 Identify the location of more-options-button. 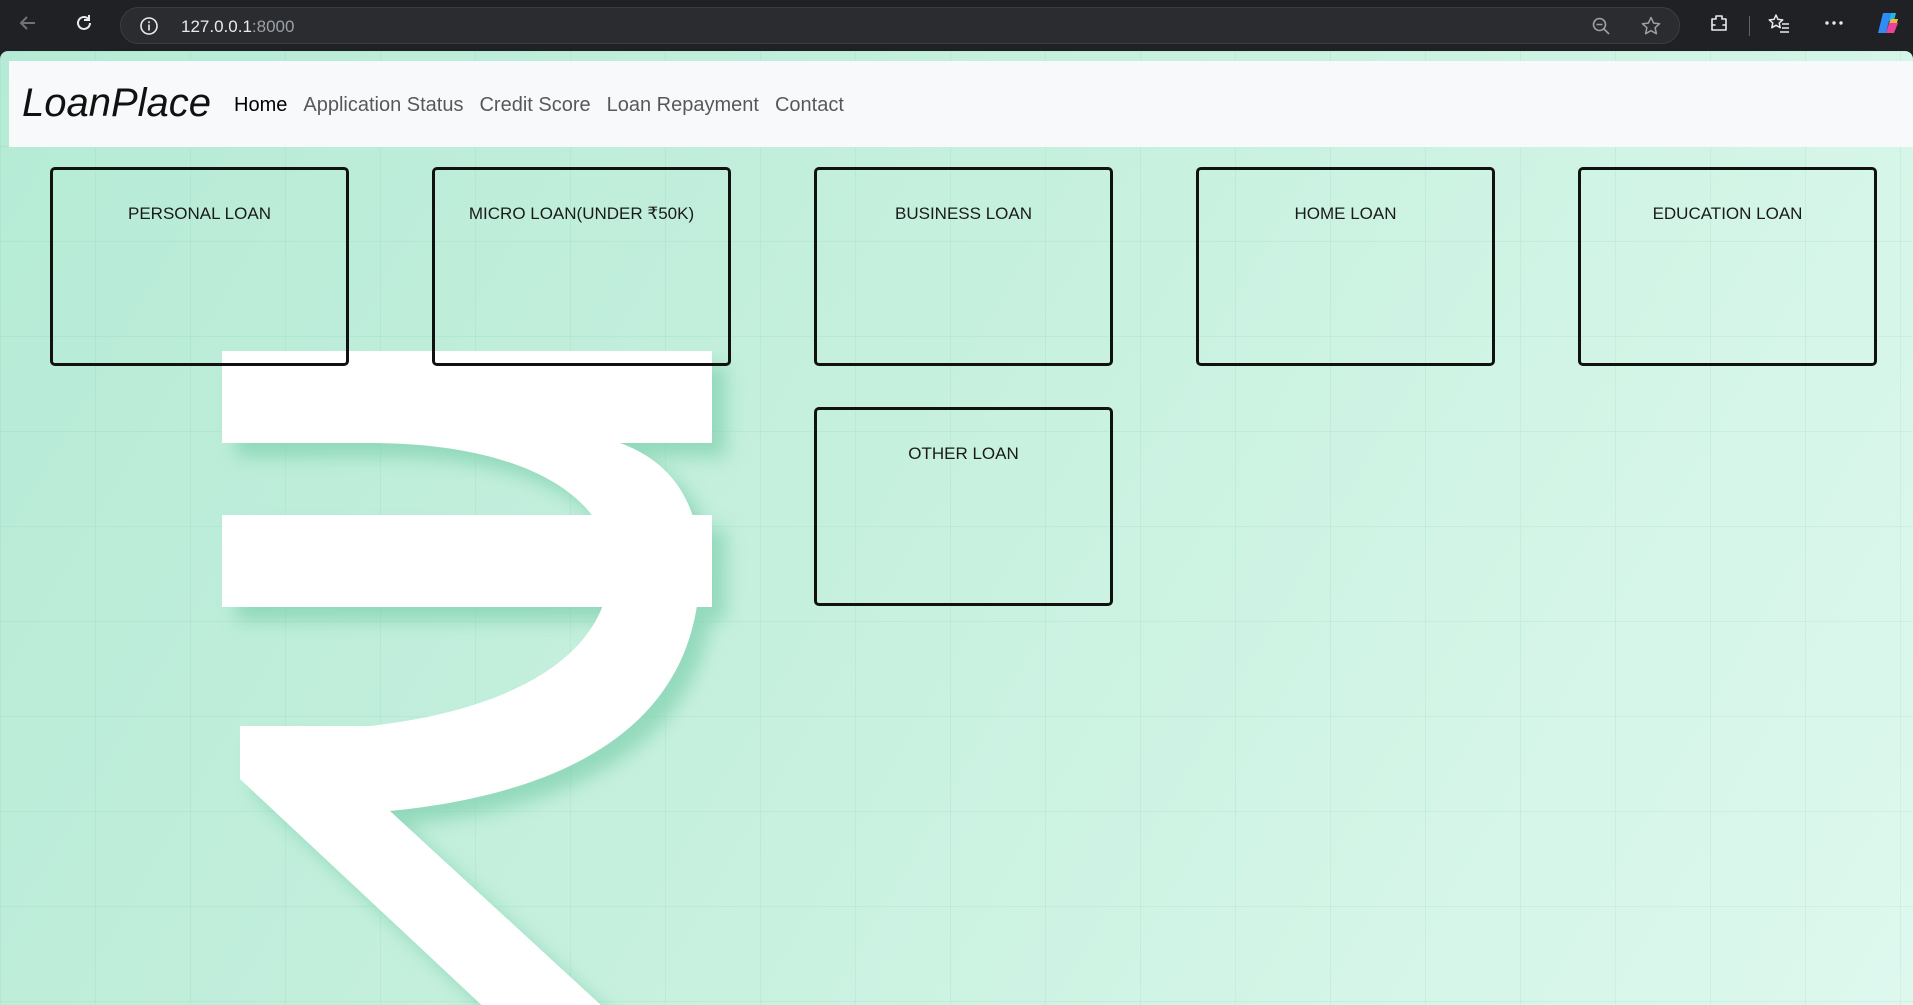
(1834, 25).